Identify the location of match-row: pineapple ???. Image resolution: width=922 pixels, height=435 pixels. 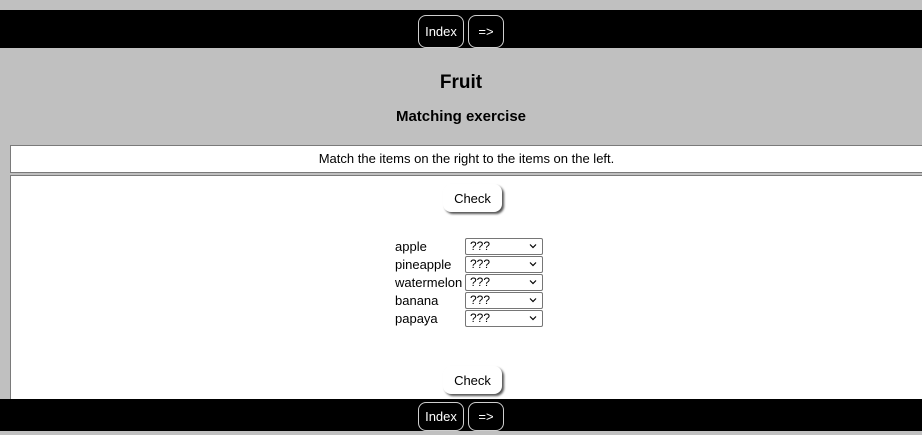
(469, 264).